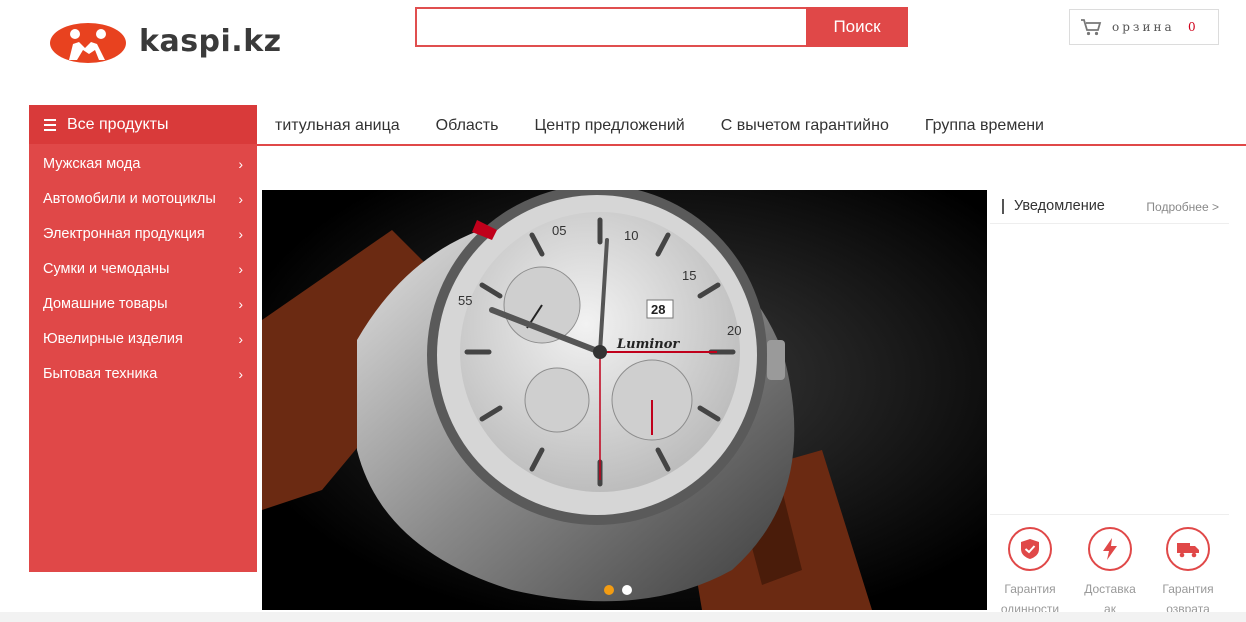 Image resolution: width=1246 pixels, height=622 pixels. I want to click on category-item-electronics: Электронная продукция ›, so click(143, 233).